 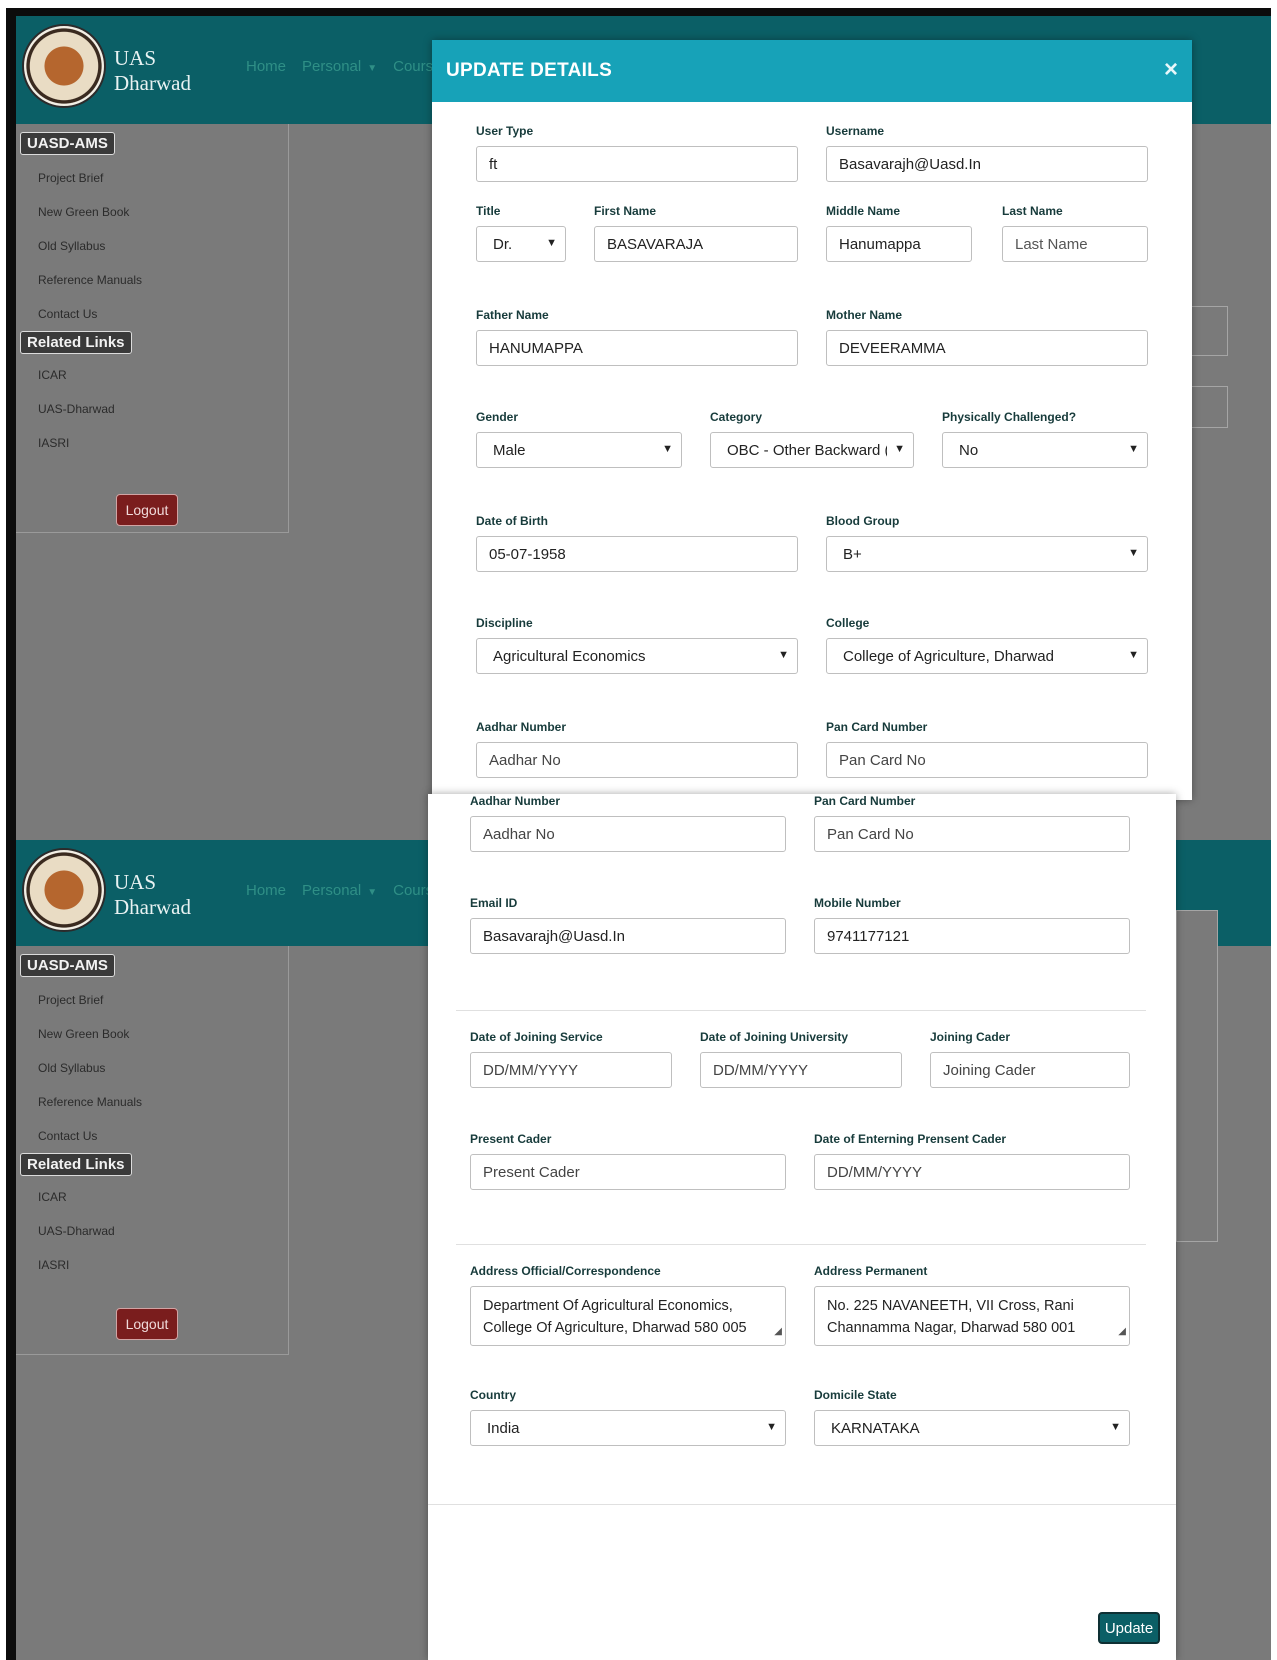 What do you see at coordinates (1171, 70) in the screenshot?
I see `close-icon: ×` at bounding box center [1171, 70].